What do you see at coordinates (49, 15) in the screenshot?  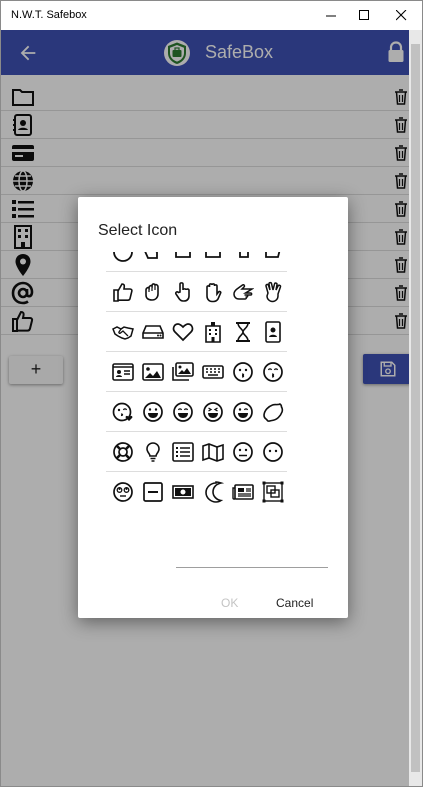 I see `window-title: N.W.T. Safebox` at bounding box center [49, 15].